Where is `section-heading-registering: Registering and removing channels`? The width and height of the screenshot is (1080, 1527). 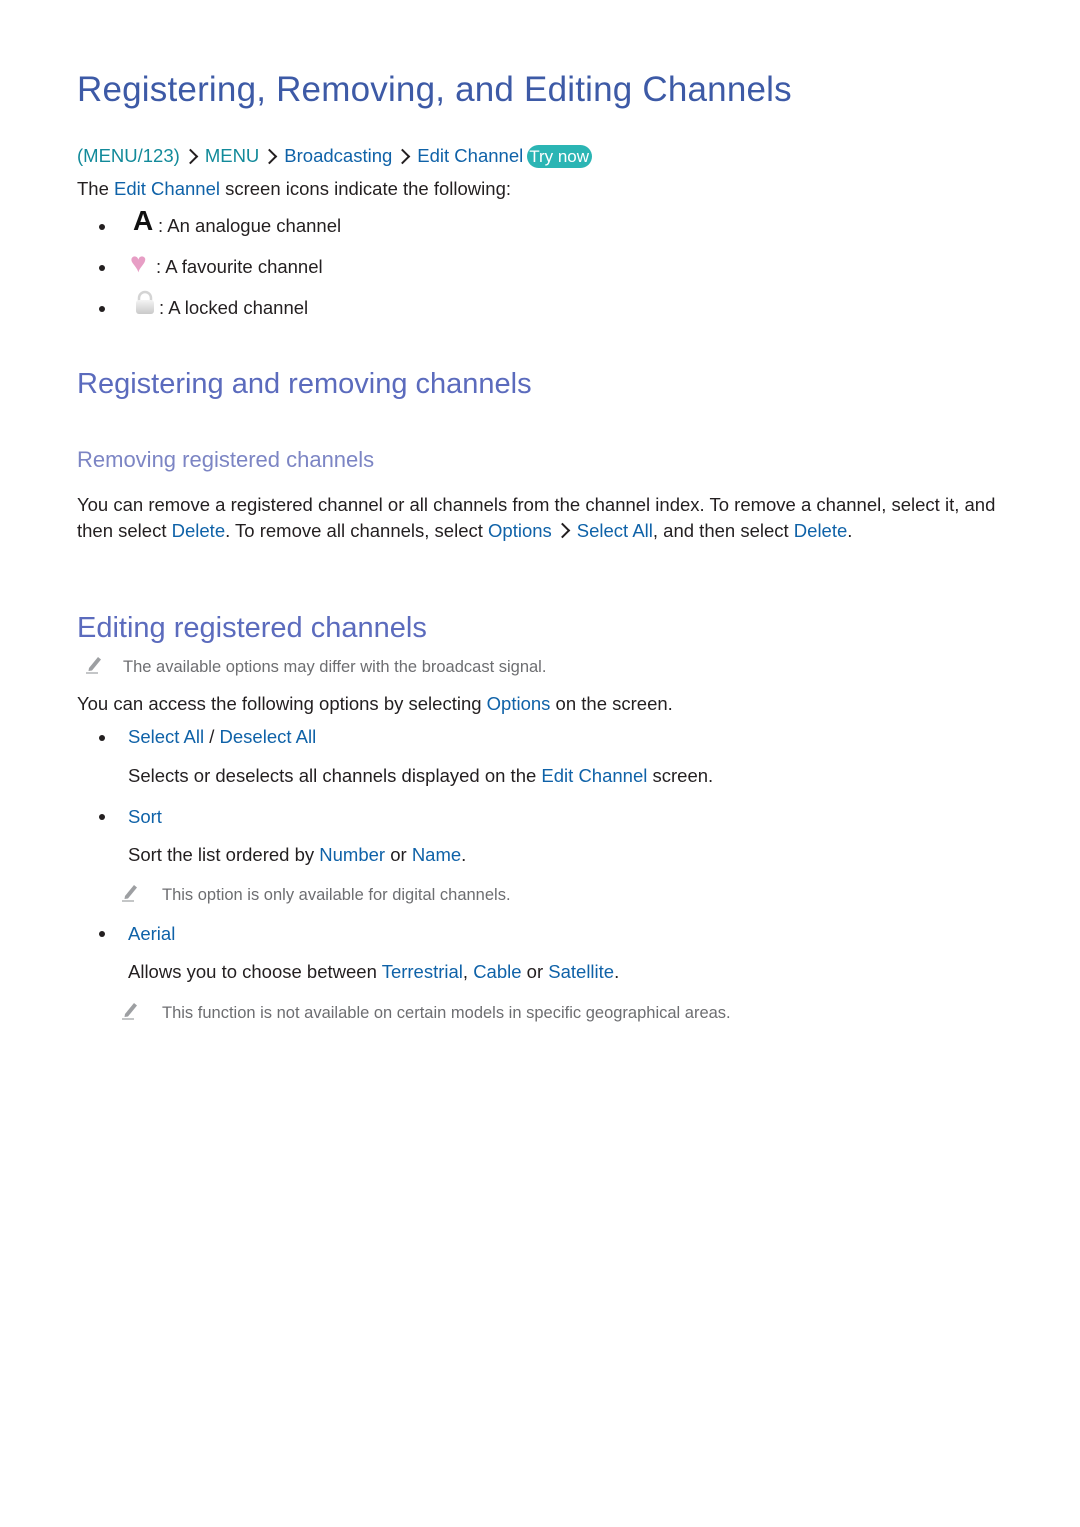 section-heading-registering: Registering and removing channels is located at coordinates (304, 384).